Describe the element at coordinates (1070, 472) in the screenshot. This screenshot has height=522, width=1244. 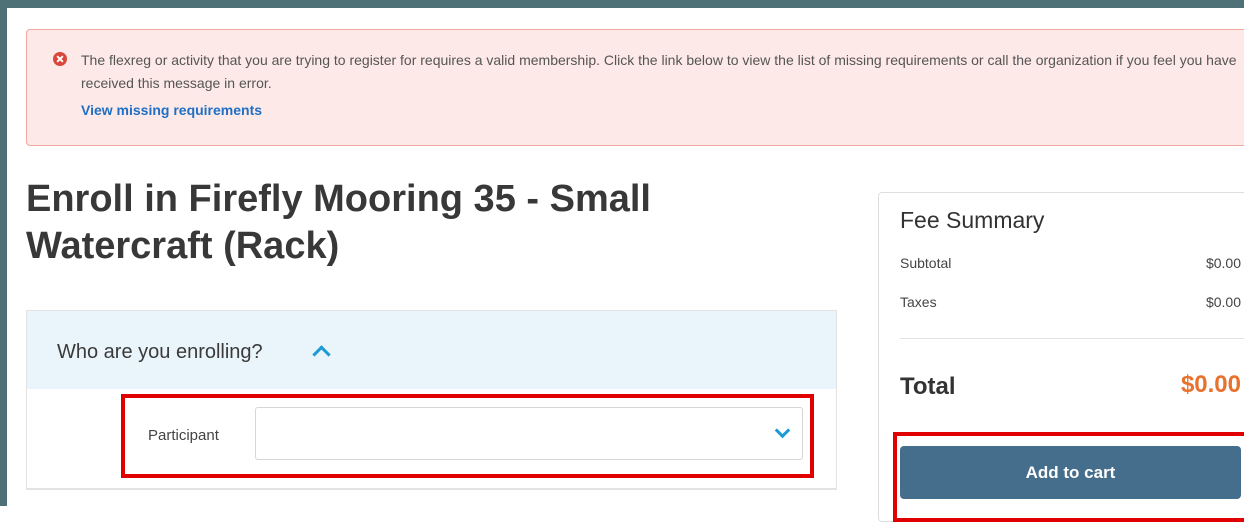
I see `add-to-cart-button: Add to cart` at that location.